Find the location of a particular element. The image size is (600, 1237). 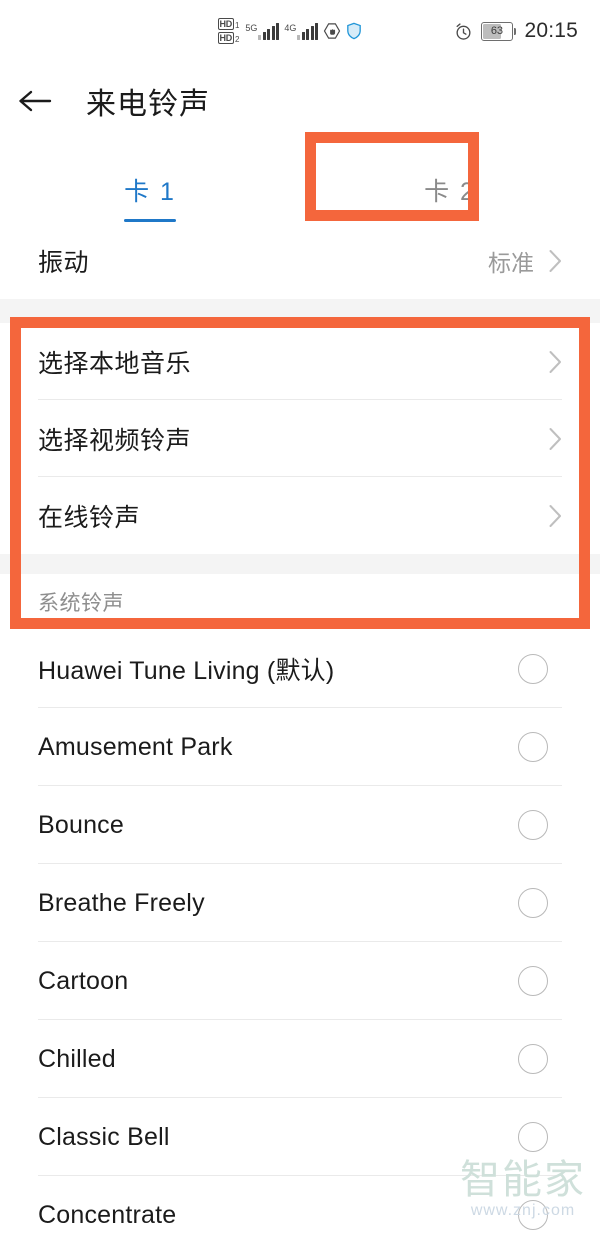

security-shield-icon is located at coordinates (354, 31).